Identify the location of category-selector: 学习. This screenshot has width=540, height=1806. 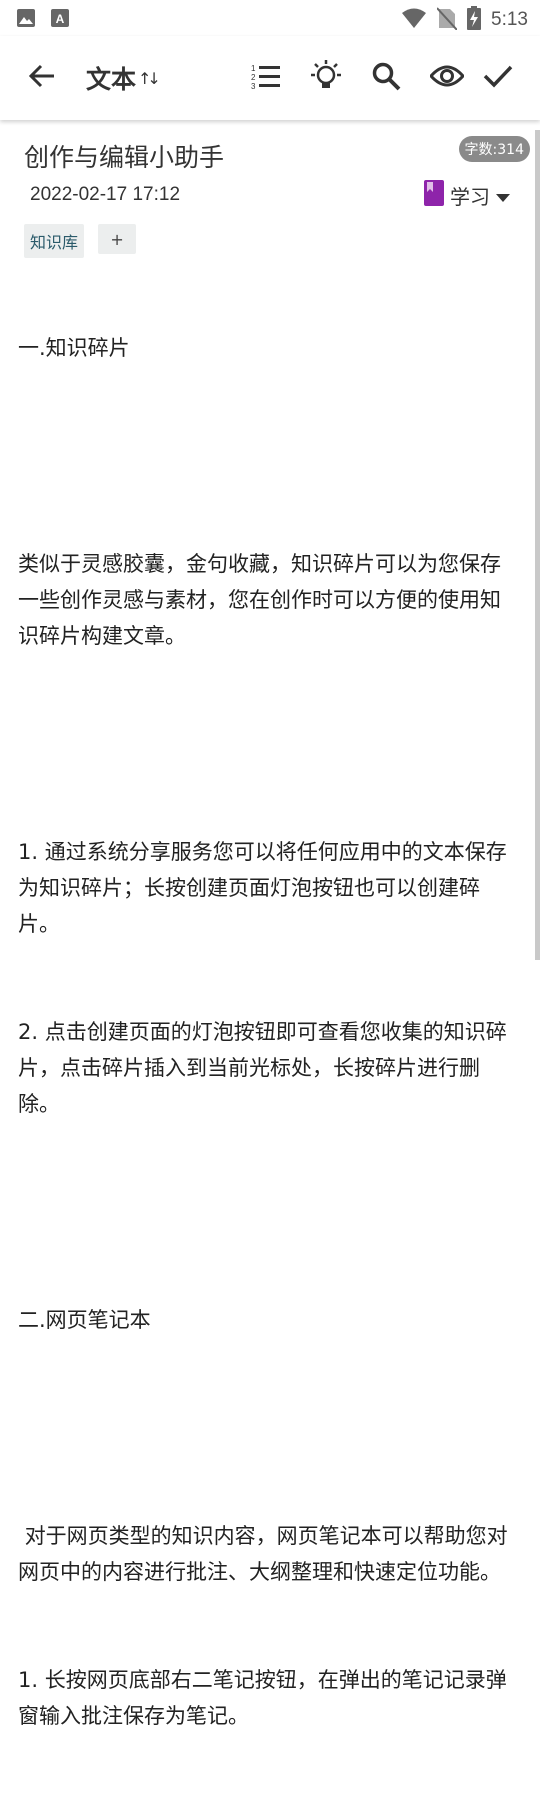
(467, 195).